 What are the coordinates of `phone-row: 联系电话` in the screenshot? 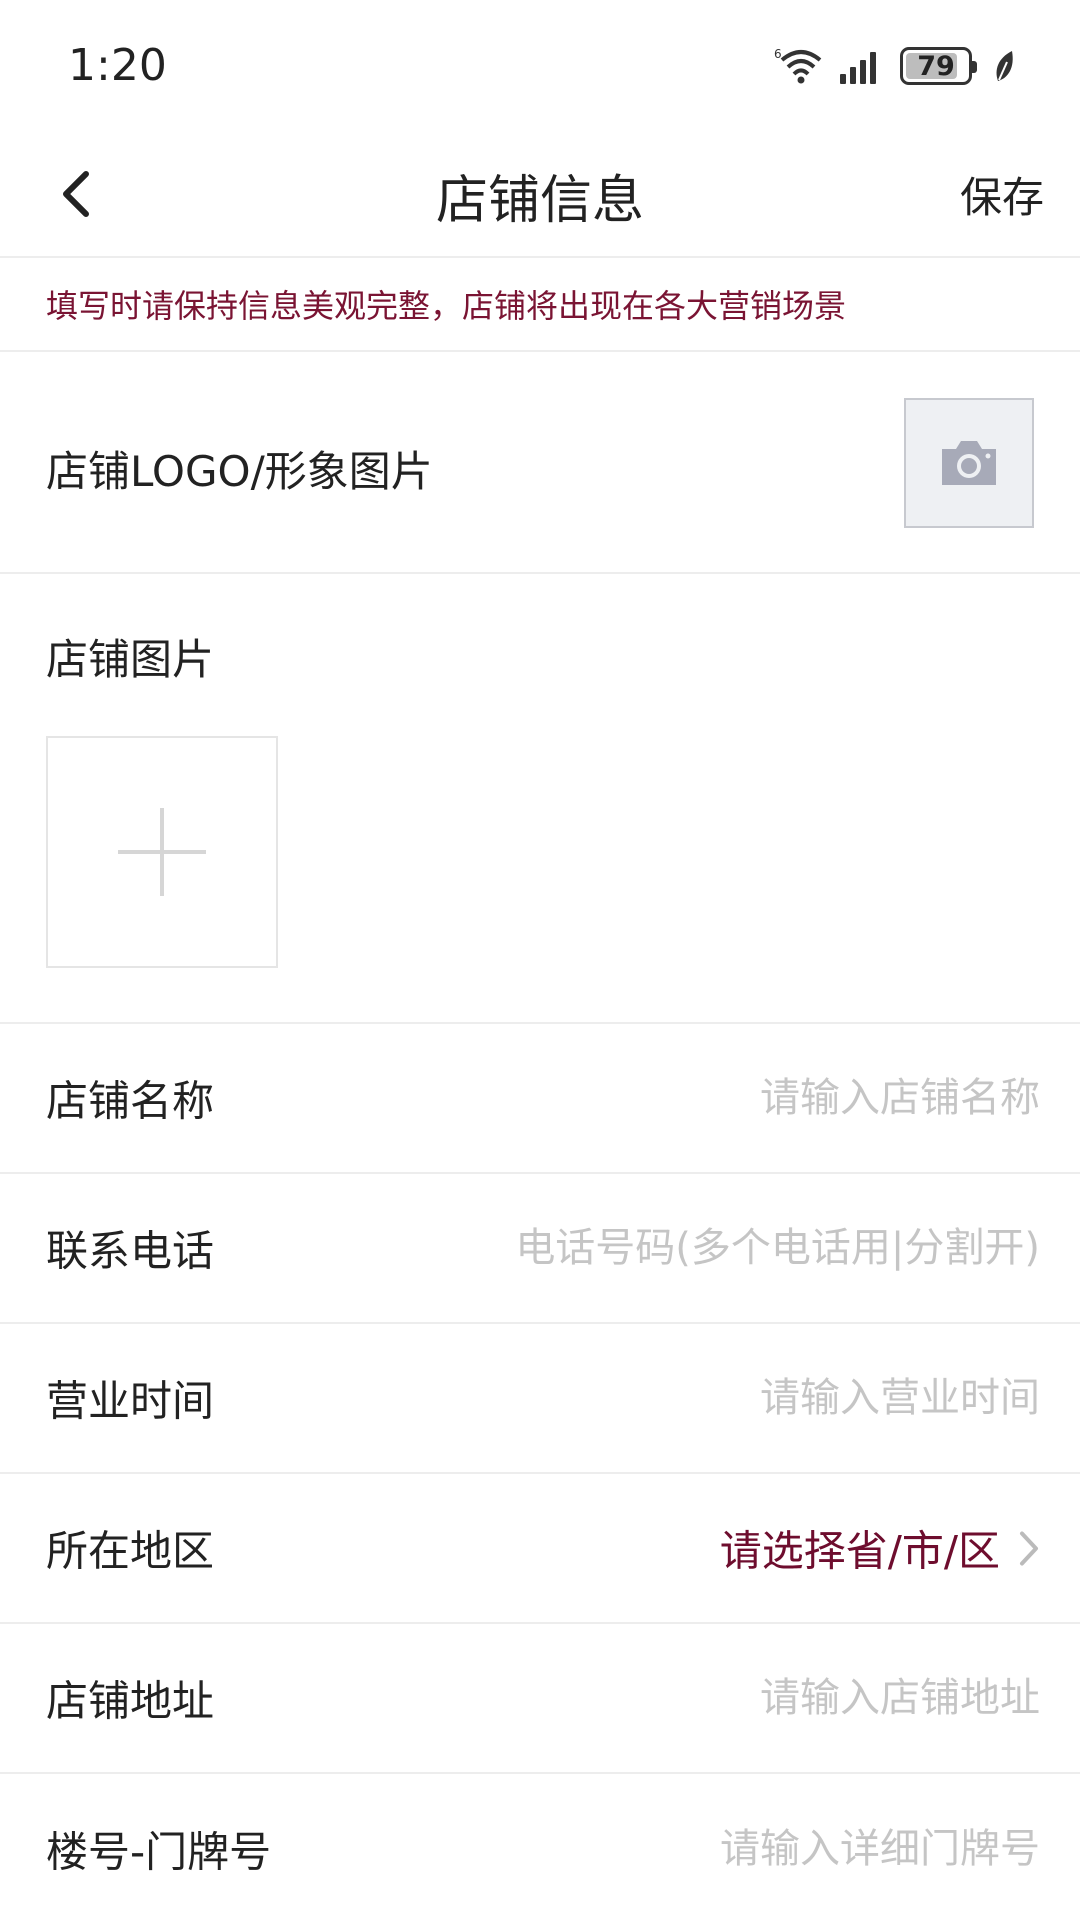 It's located at (540, 1249).